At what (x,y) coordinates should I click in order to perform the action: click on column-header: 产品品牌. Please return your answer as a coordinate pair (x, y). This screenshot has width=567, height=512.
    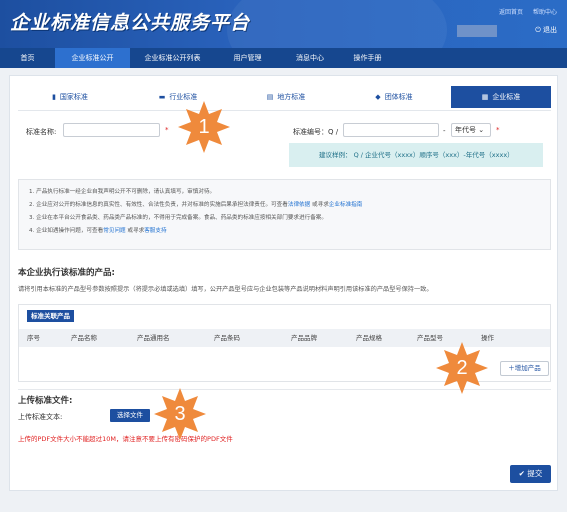
    Looking at the image, I should click on (304, 338).